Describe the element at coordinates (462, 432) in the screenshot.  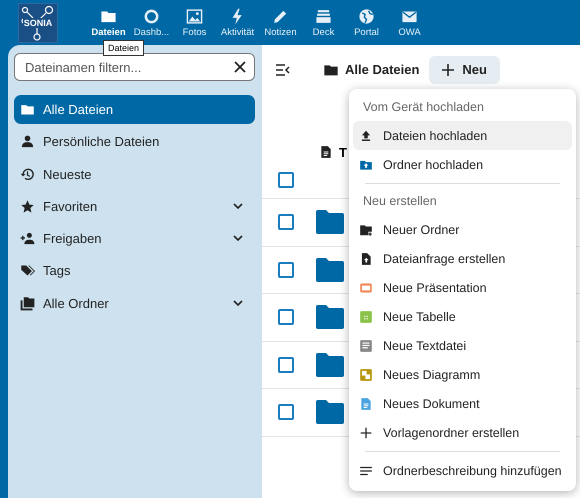
I see `menu-item: Vorlagenordner erstellen` at that location.